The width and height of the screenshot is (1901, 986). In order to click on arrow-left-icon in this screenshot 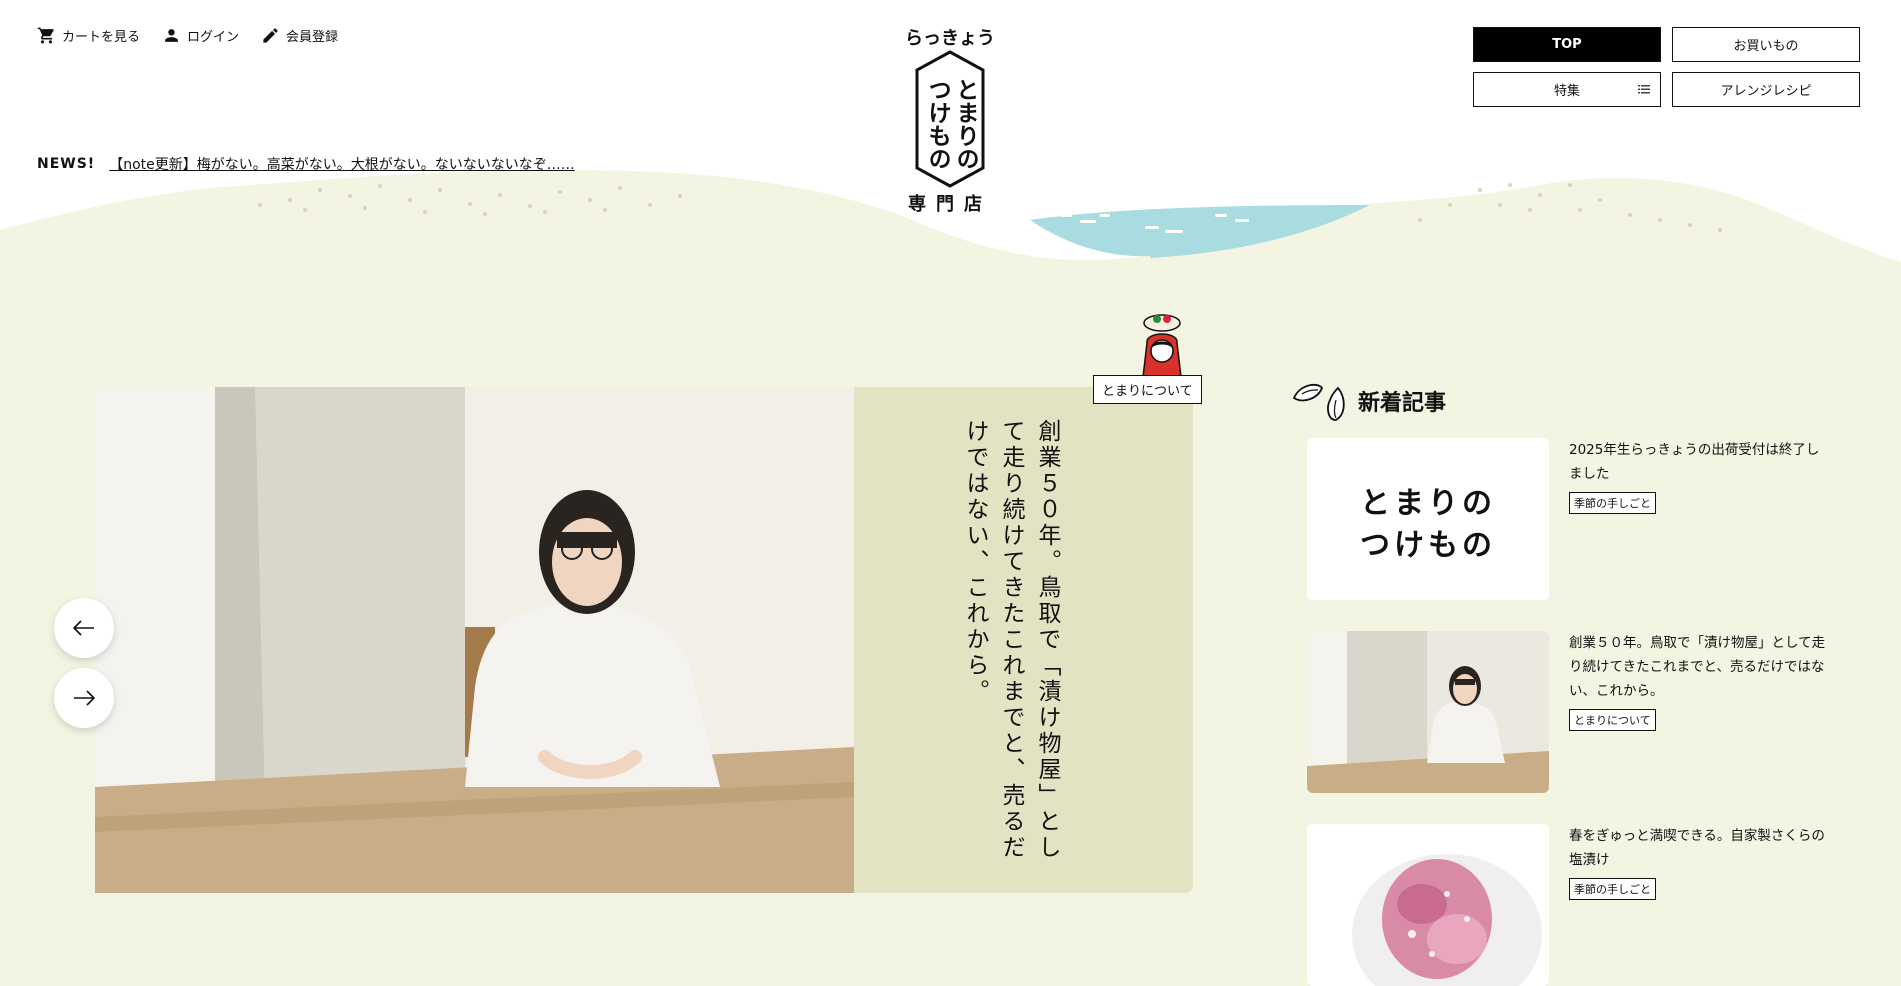, I will do `click(83, 628)`.